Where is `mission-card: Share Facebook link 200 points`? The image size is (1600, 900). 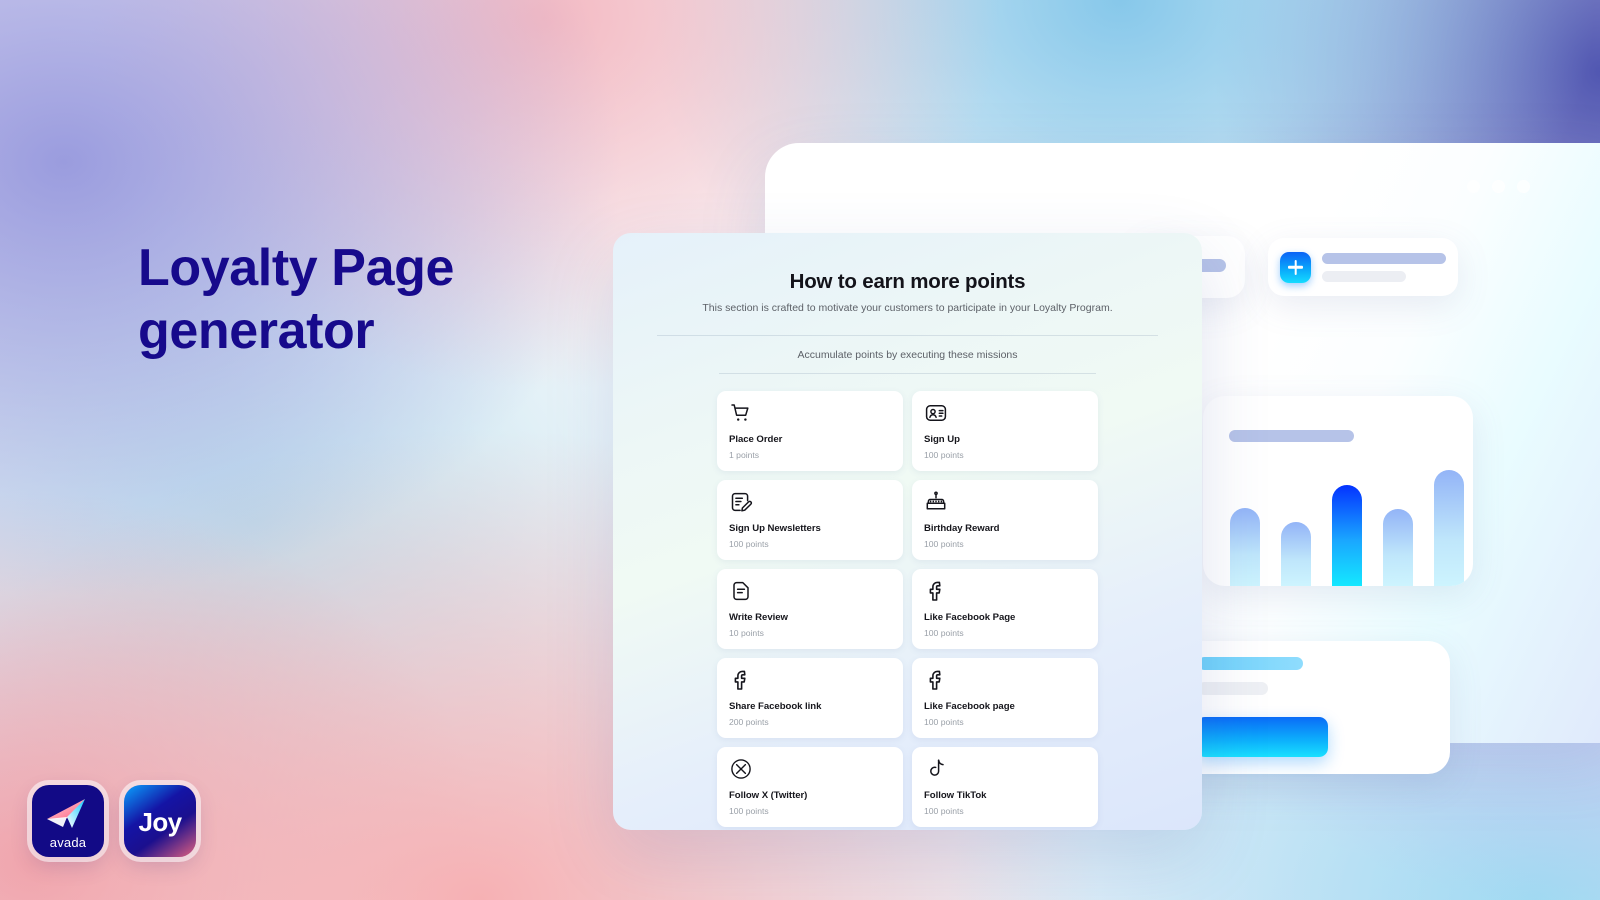 mission-card: Share Facebook link 200 points is located at coordinates (810, 698).